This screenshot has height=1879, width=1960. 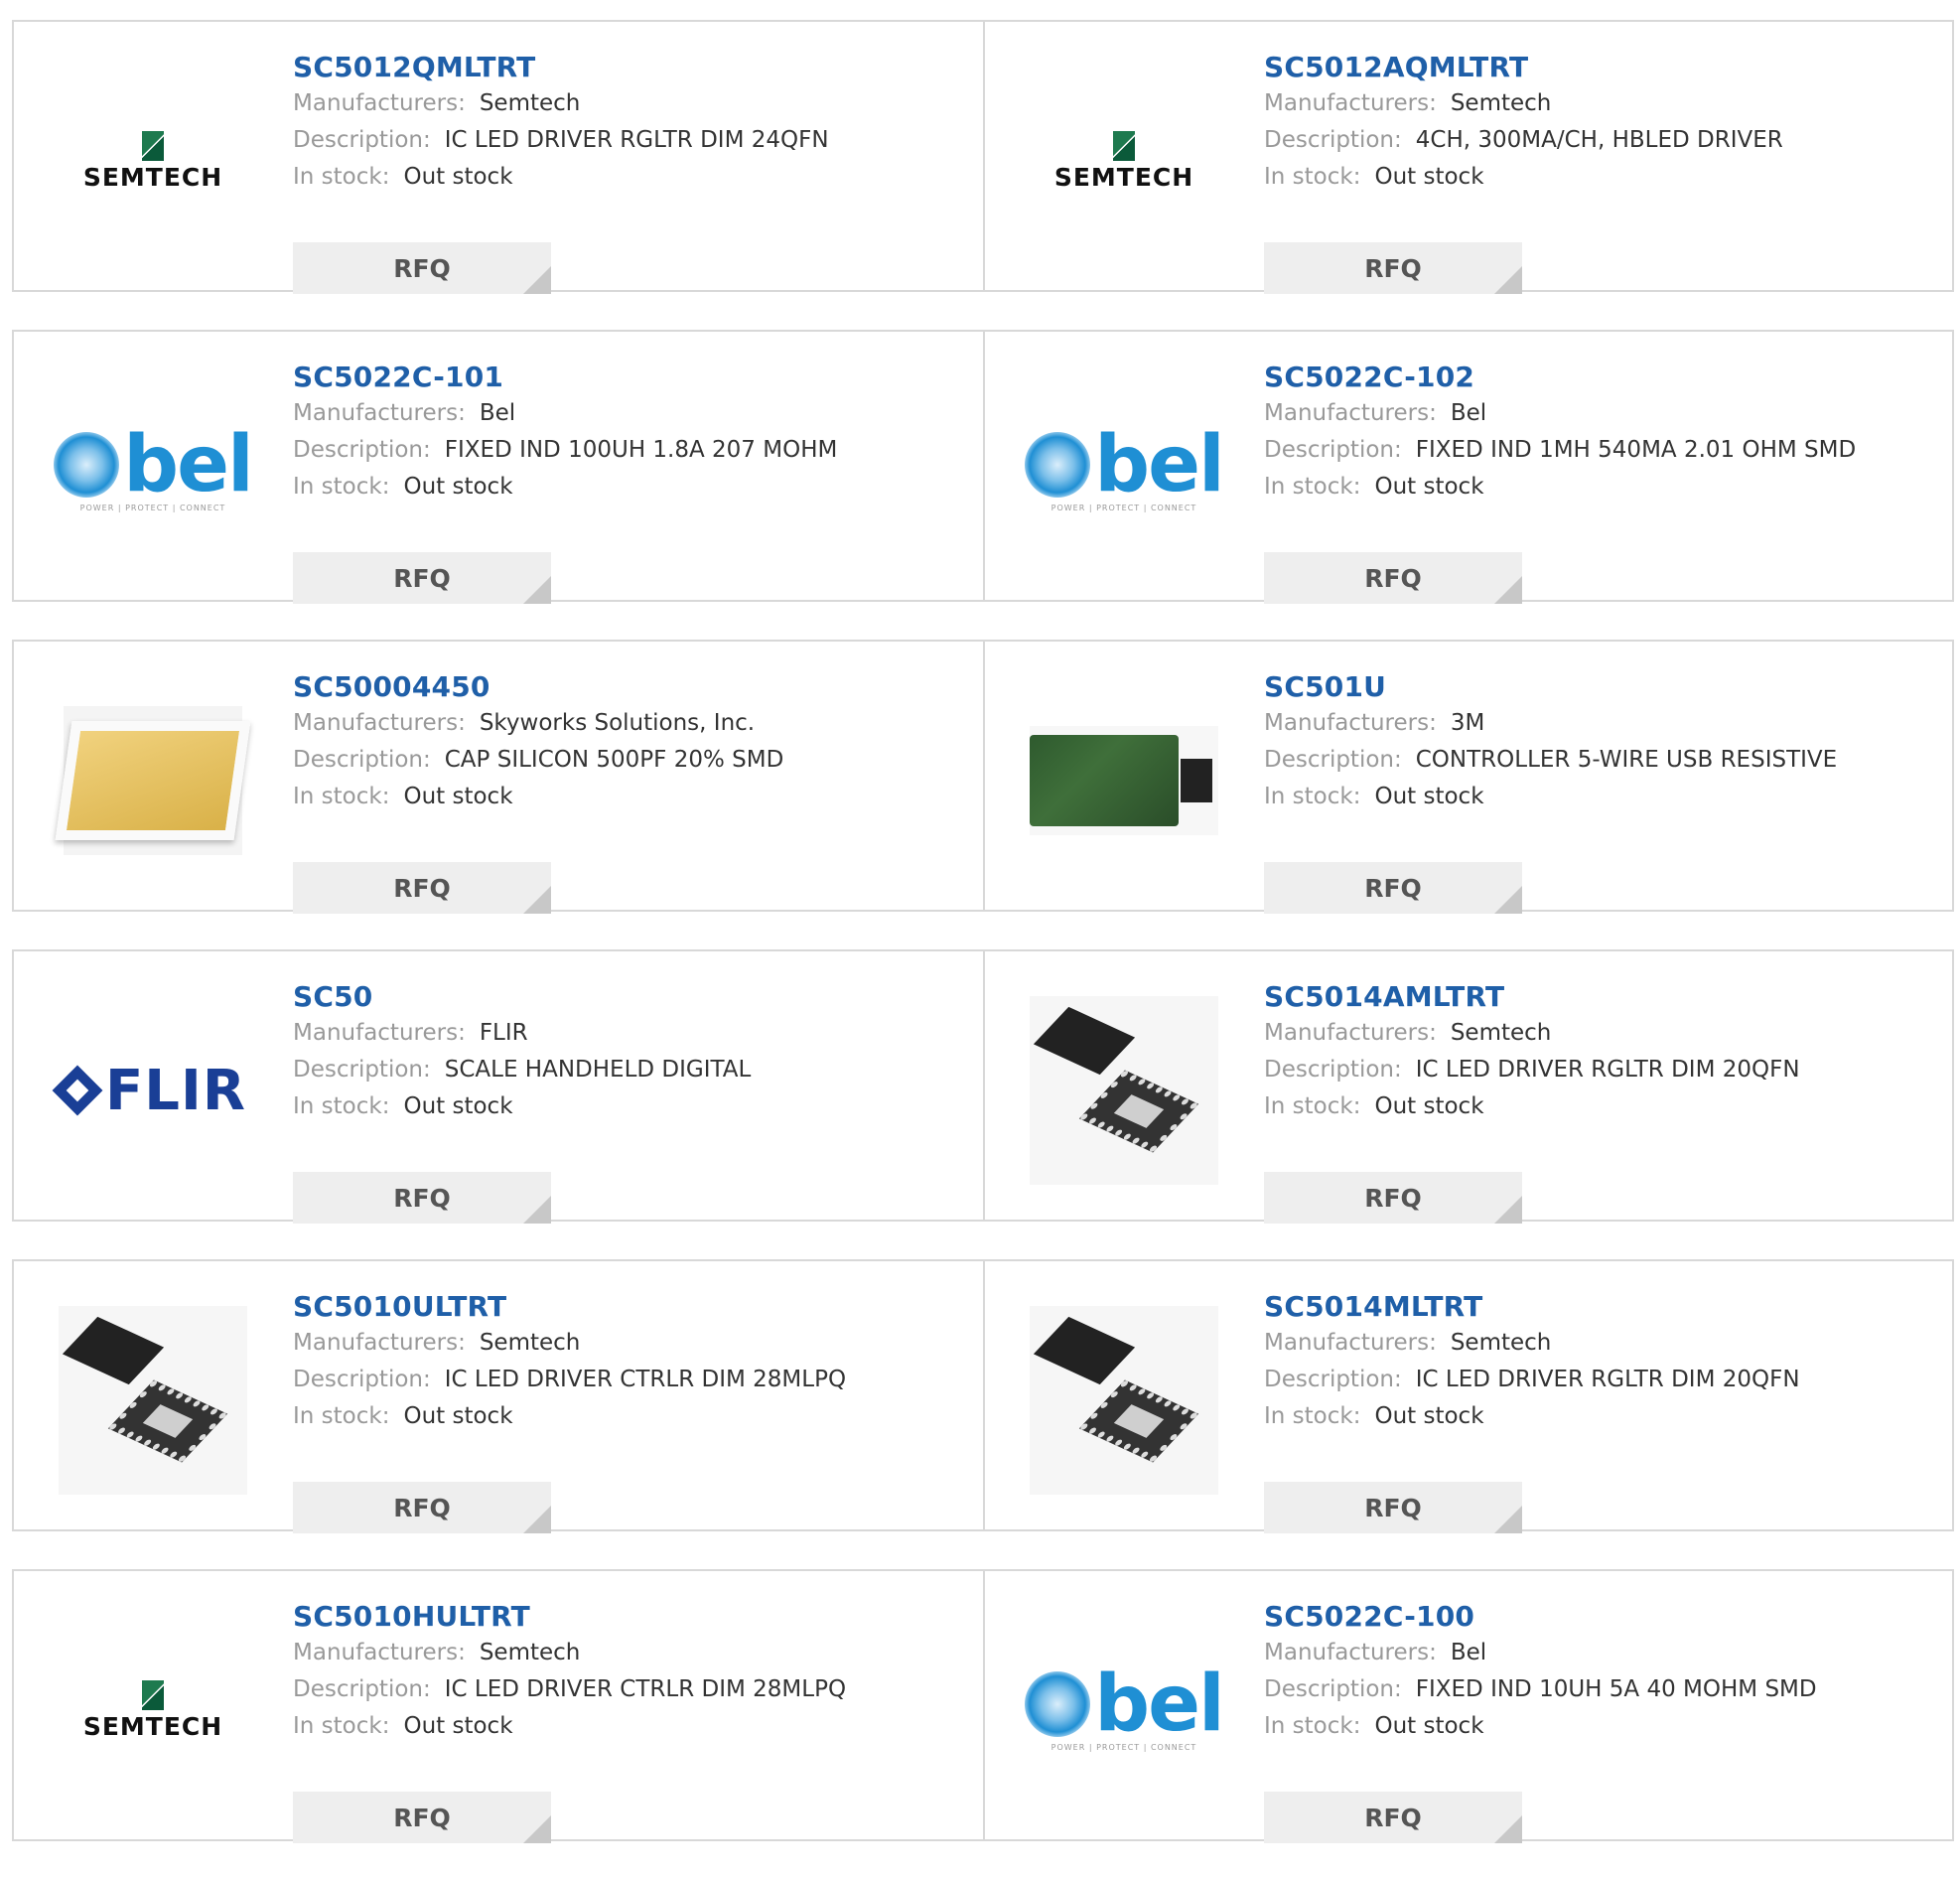 I want to click on part-number-link: SC5022C-101, so click(x=628, y=377).